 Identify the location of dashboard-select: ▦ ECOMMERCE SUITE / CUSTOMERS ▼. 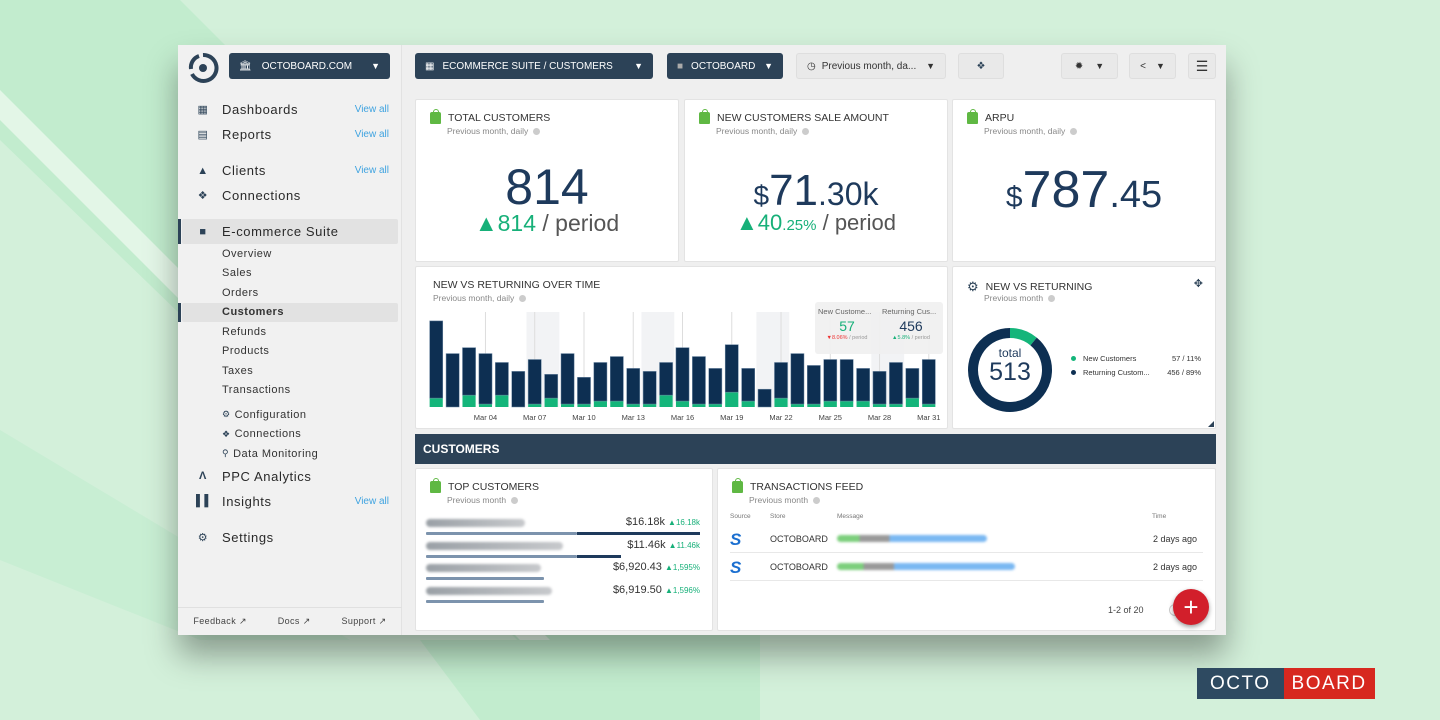
(534, 66).